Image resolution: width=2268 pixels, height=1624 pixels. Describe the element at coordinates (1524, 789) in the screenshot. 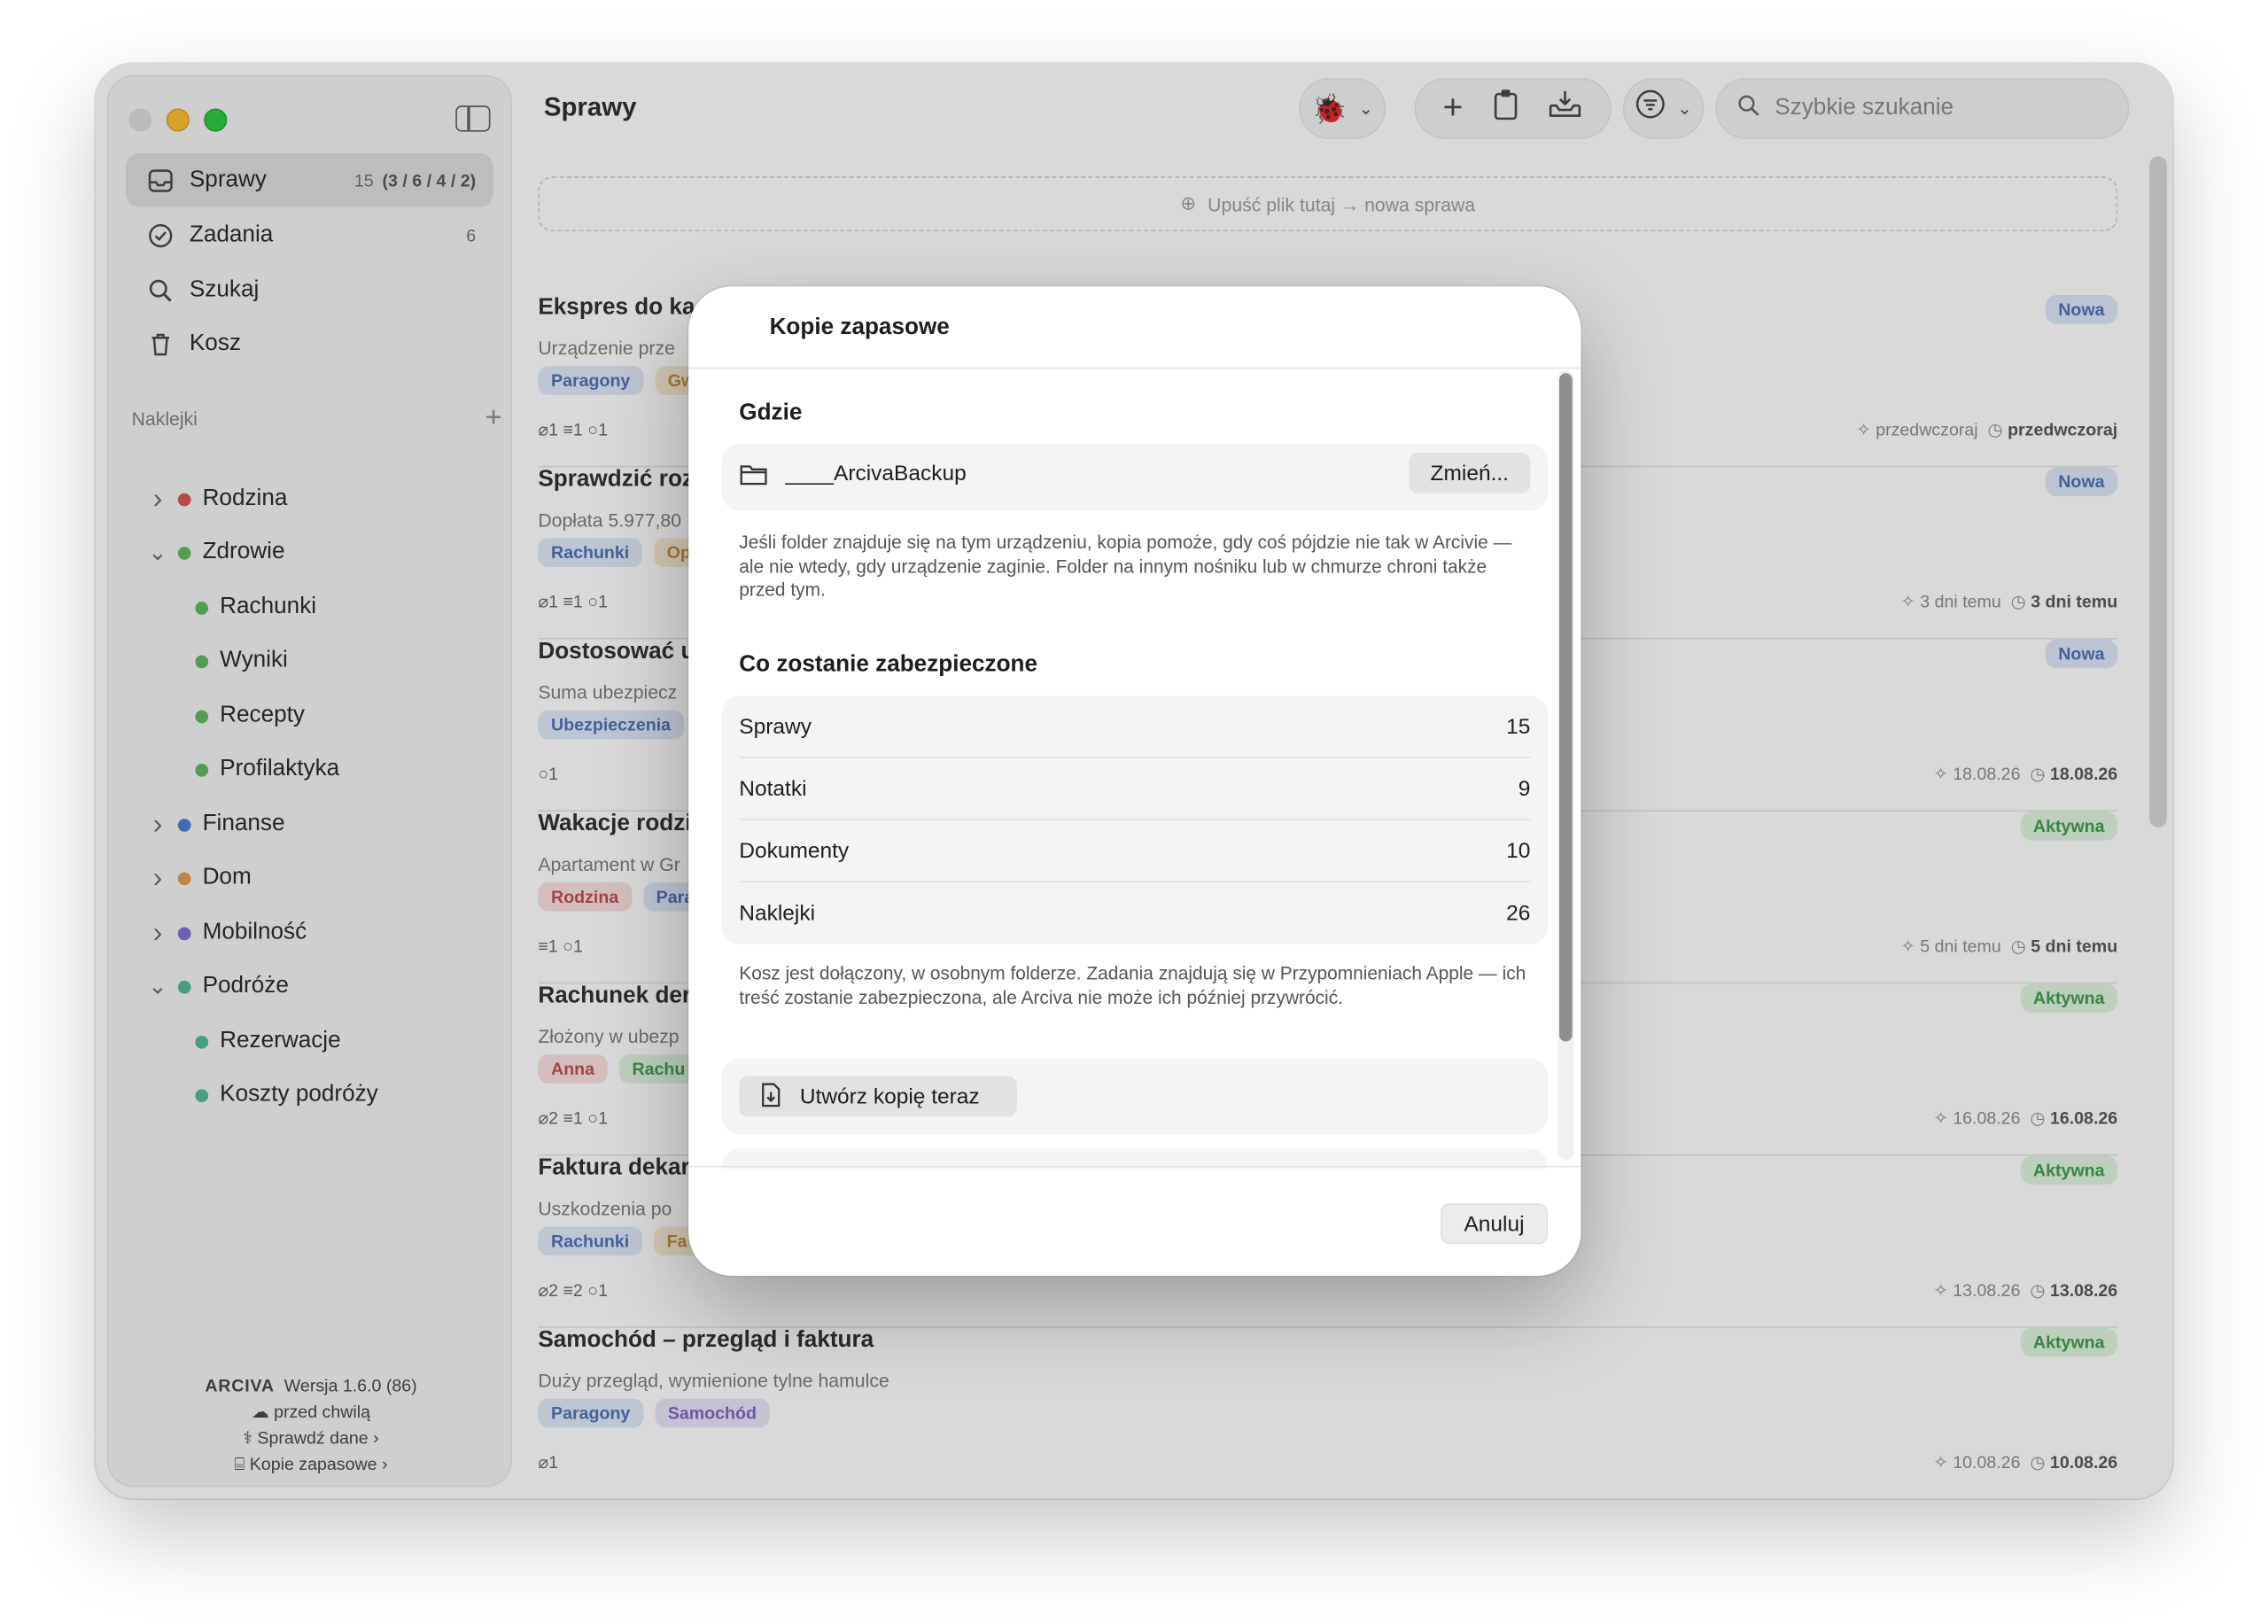

I see `item-count: 9` at that location.